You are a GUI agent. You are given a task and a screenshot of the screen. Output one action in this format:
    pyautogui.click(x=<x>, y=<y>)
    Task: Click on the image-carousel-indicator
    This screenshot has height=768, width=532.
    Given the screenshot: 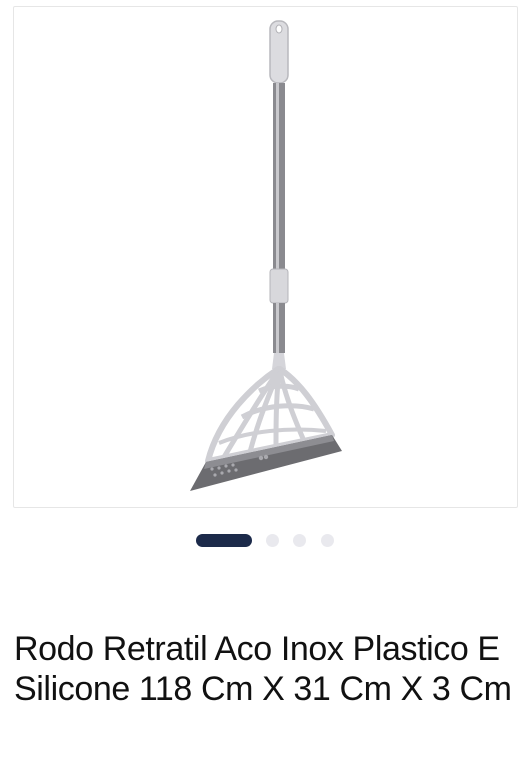 What is the action you would take?
    pyautogui.click(x=266, y=541)
    